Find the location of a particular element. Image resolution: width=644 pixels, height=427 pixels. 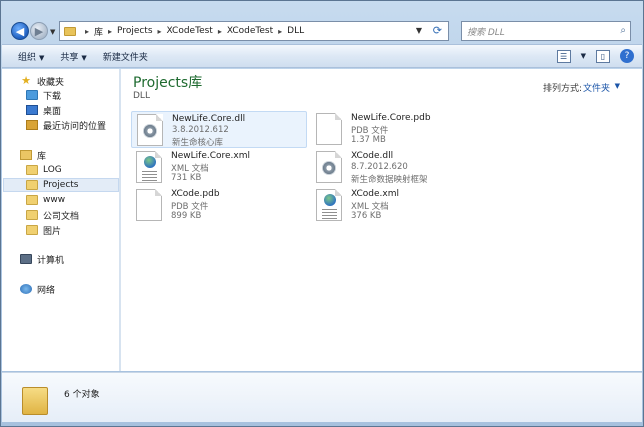

forward-button: ▶ is located at coordinates (39, 31).